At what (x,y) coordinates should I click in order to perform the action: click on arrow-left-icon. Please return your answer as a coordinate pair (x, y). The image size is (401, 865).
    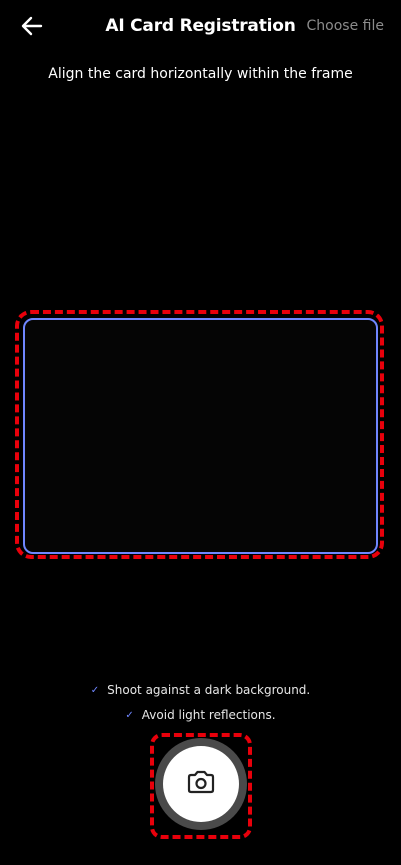
    Looking at the image, I should click on (32, 28).